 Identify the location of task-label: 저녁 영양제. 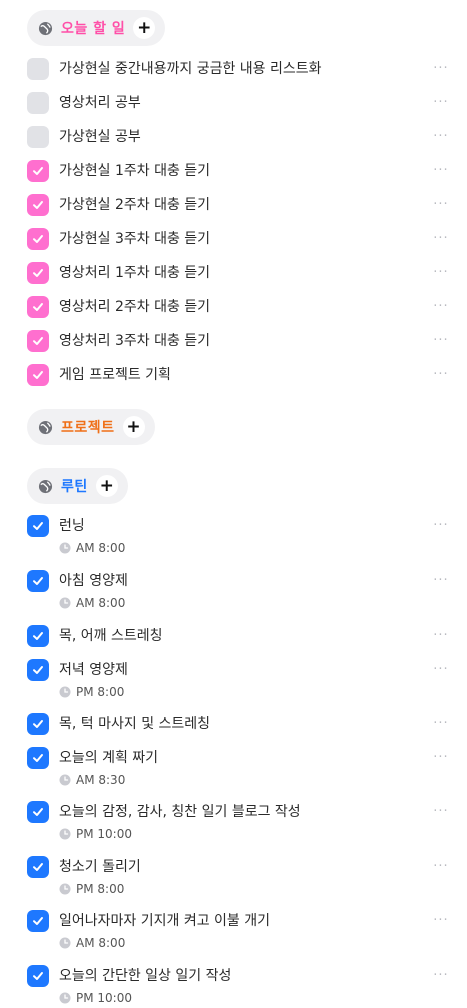
(93, 670).